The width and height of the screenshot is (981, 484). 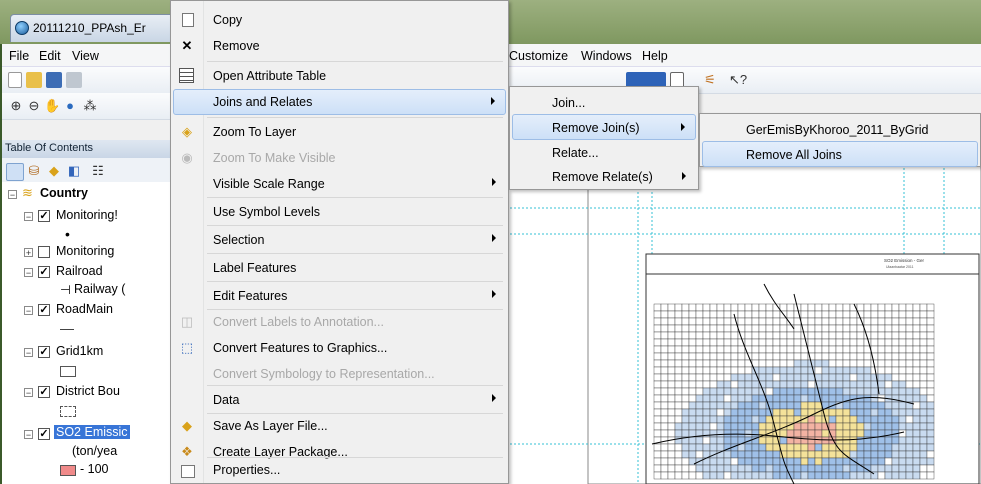 I want to click on menu-item-selection: Selection, so click(x=339, y=240).